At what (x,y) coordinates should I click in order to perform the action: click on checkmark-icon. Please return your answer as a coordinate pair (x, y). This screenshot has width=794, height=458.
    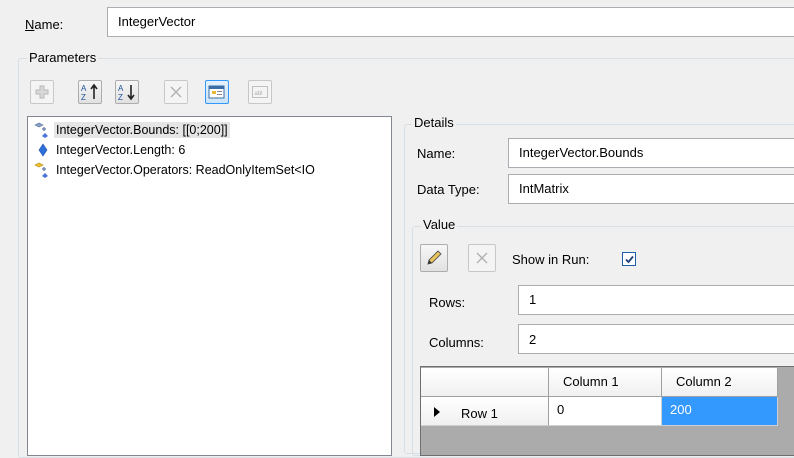
    Looking at the image, I should click on (629, 259).